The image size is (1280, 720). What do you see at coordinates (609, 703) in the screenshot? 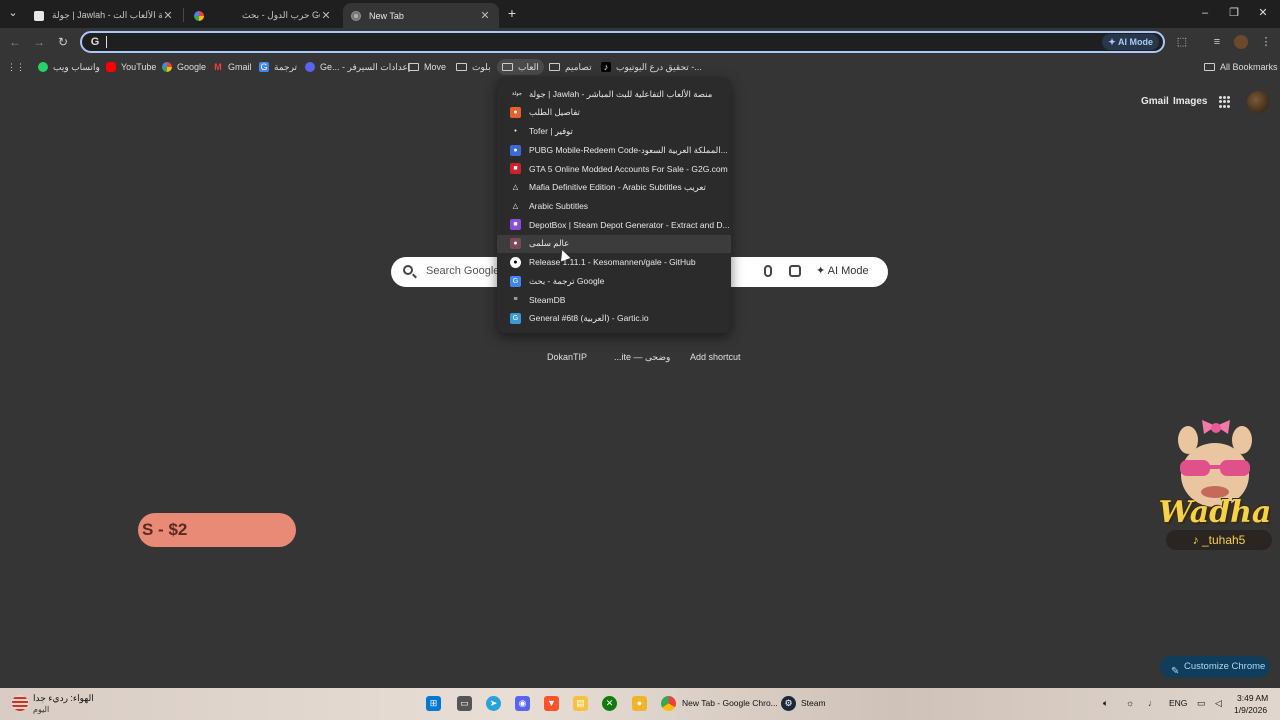
I see `xbox-icon: ✕` at bounding box center [609, 703].